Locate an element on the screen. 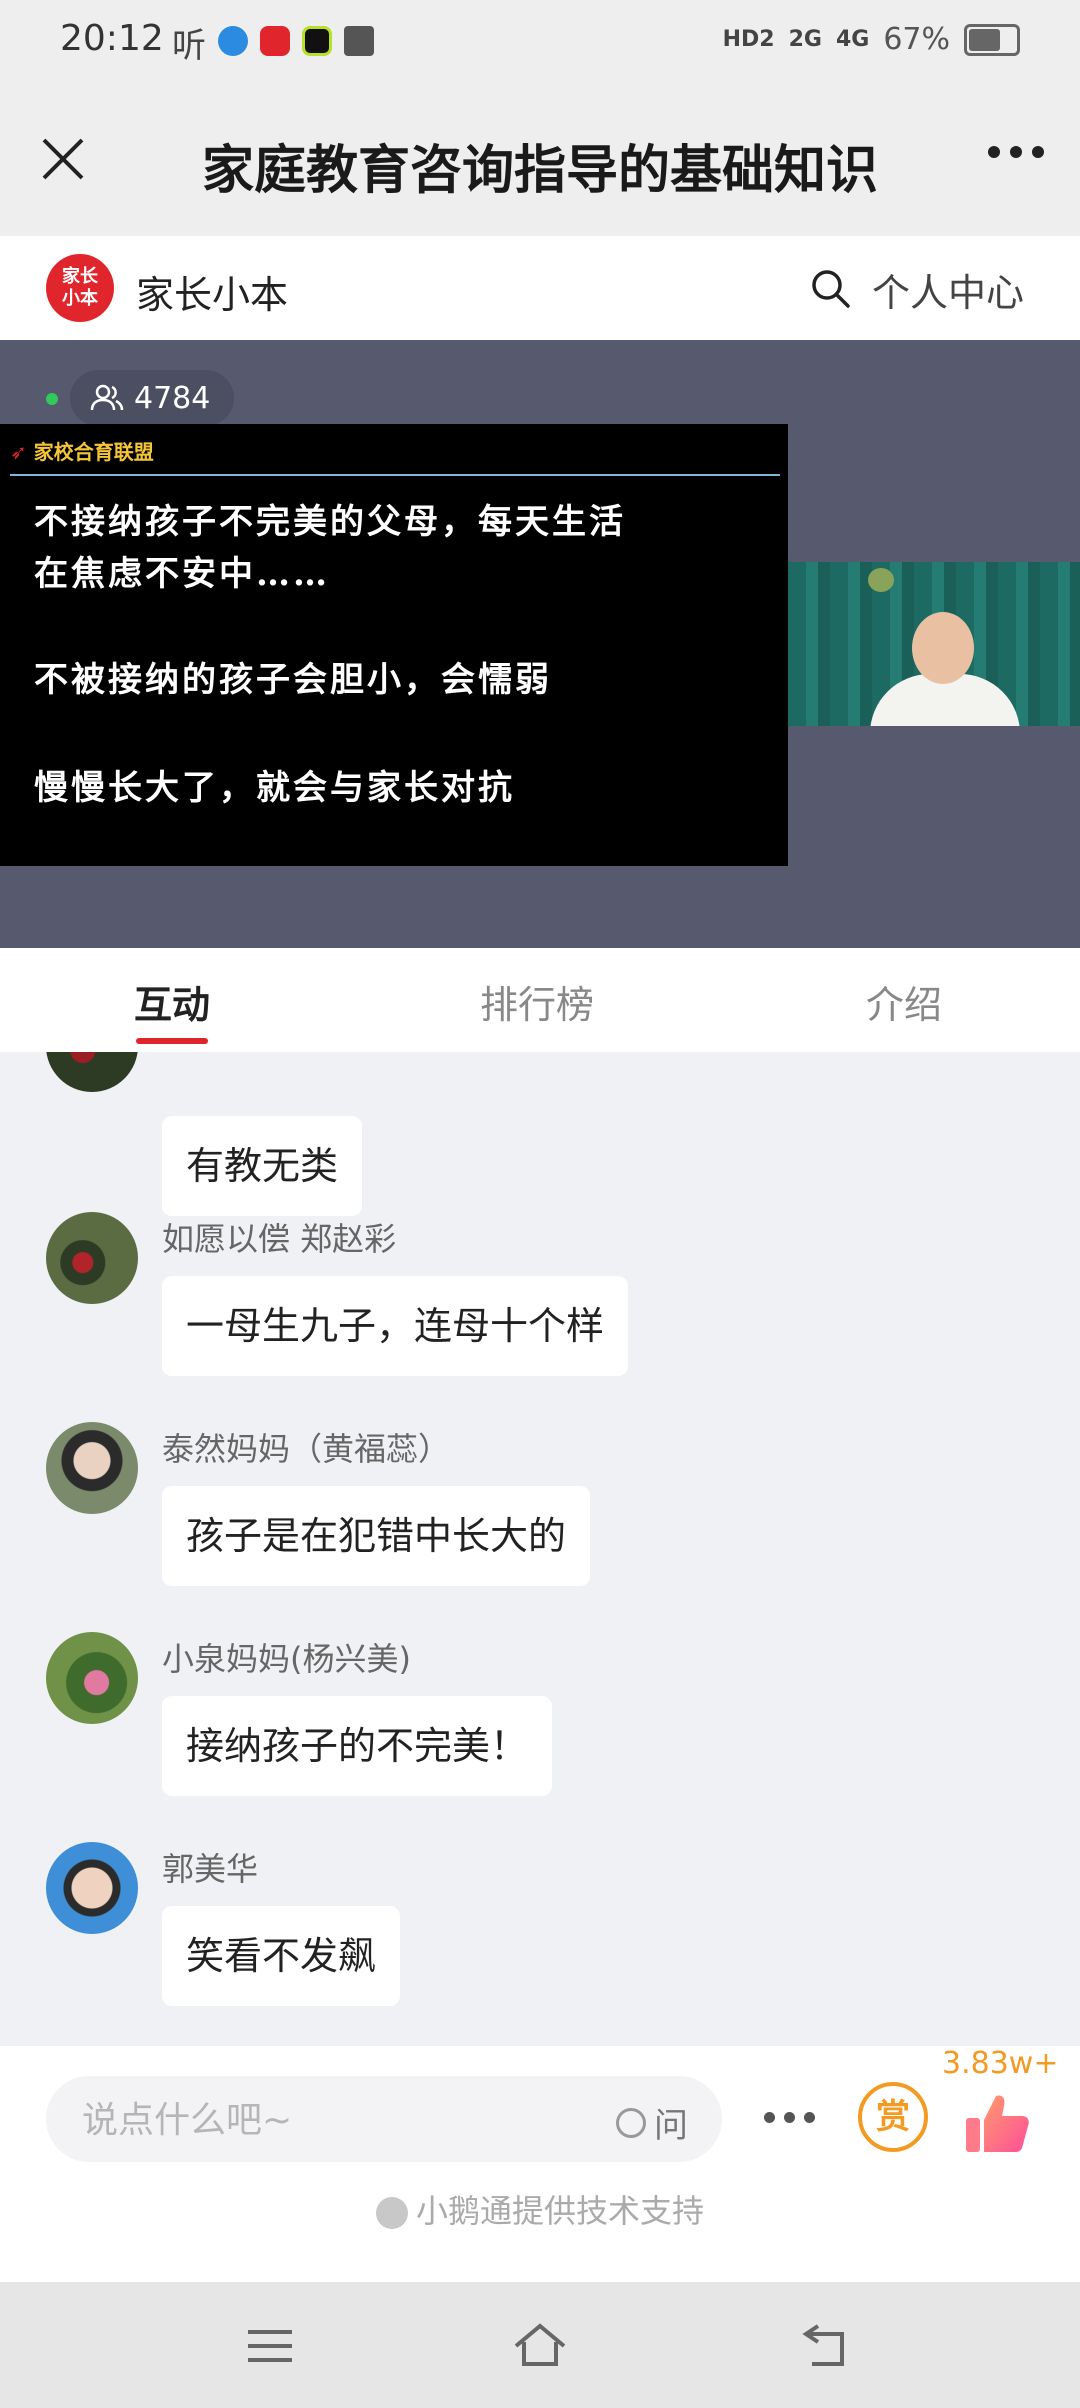 The height and width of the screenshot is (2408, 1080). battery-icon is located at coordinates (992, 39).